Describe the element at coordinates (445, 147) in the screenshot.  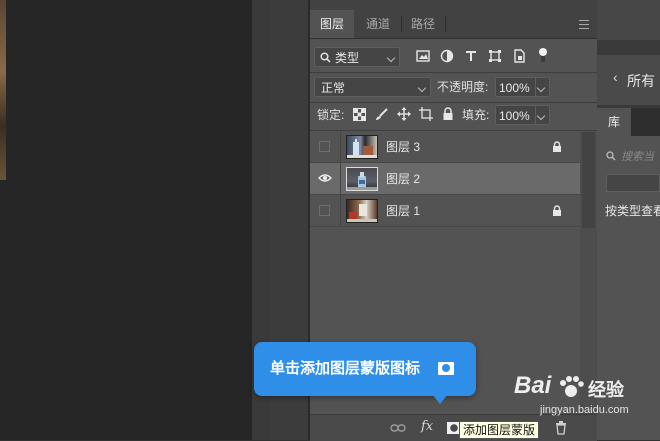
I see `layer-row: 图层 3` at that location.